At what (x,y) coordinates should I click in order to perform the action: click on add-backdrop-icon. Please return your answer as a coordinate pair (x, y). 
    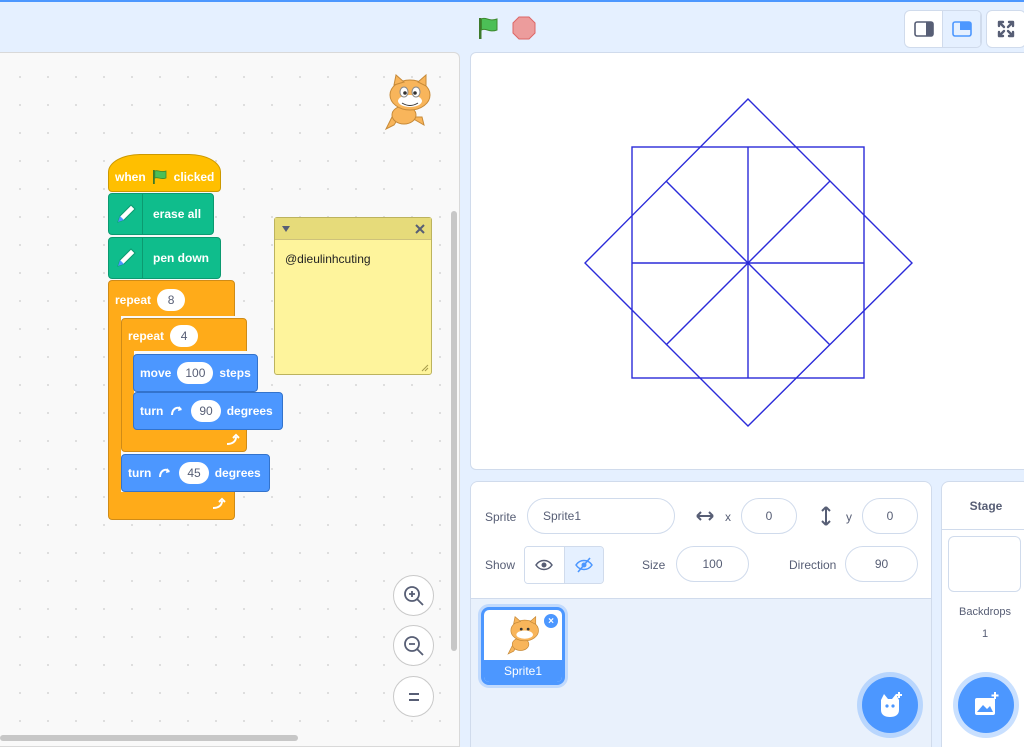
    Looking at the image, I should click on (987, 703).